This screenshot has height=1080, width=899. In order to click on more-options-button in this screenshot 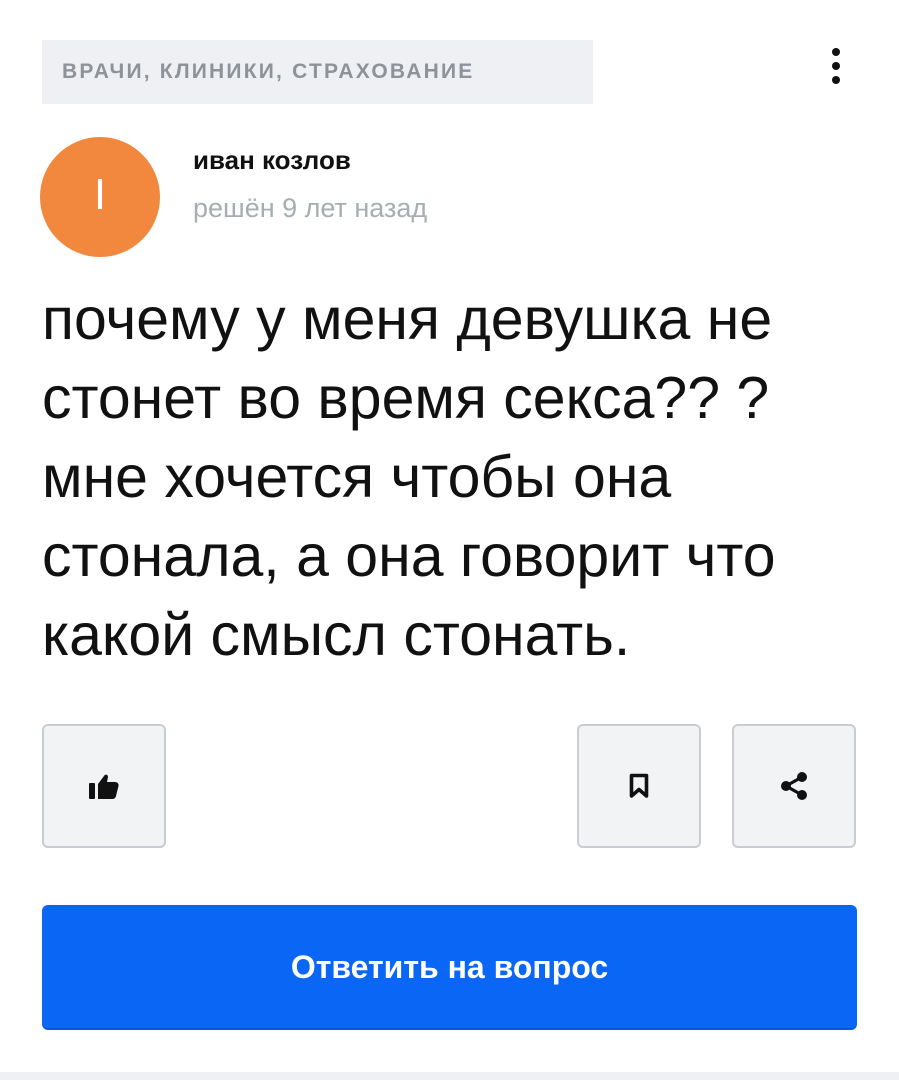, I will do `click(836, 66)`.